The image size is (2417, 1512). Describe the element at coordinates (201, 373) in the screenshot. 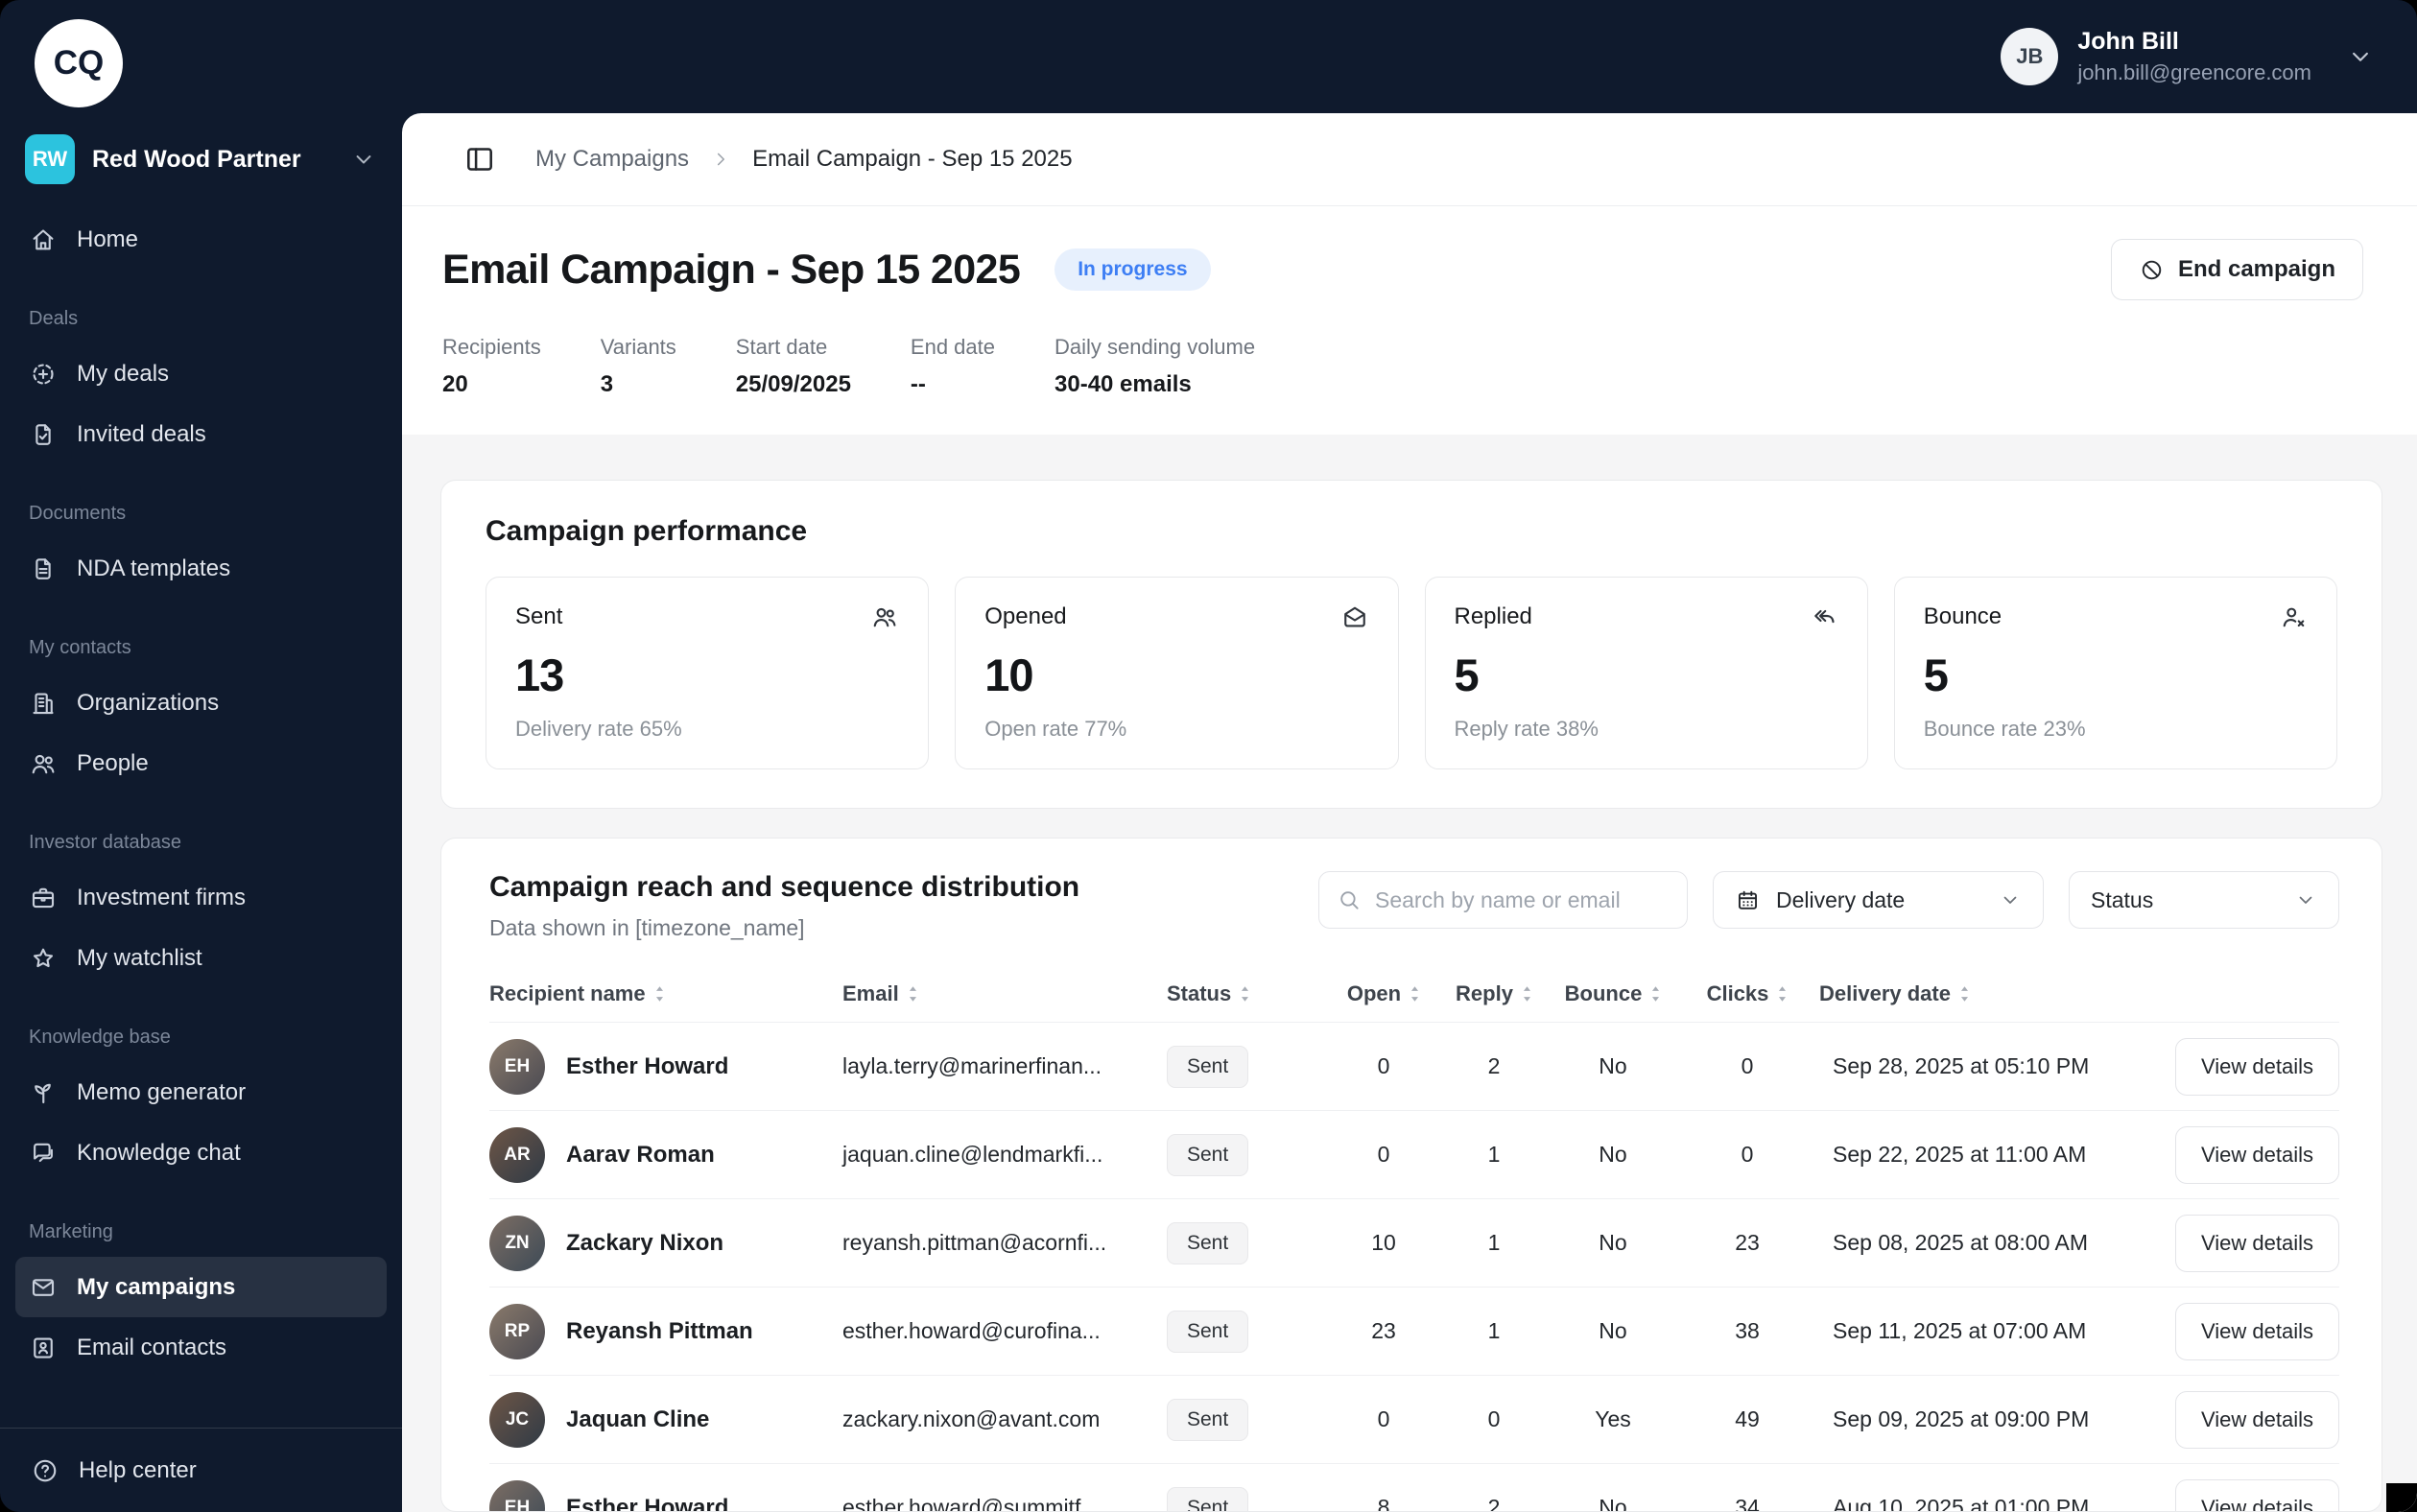

I see `sidebar-item-my-deals: My deals` at that location.